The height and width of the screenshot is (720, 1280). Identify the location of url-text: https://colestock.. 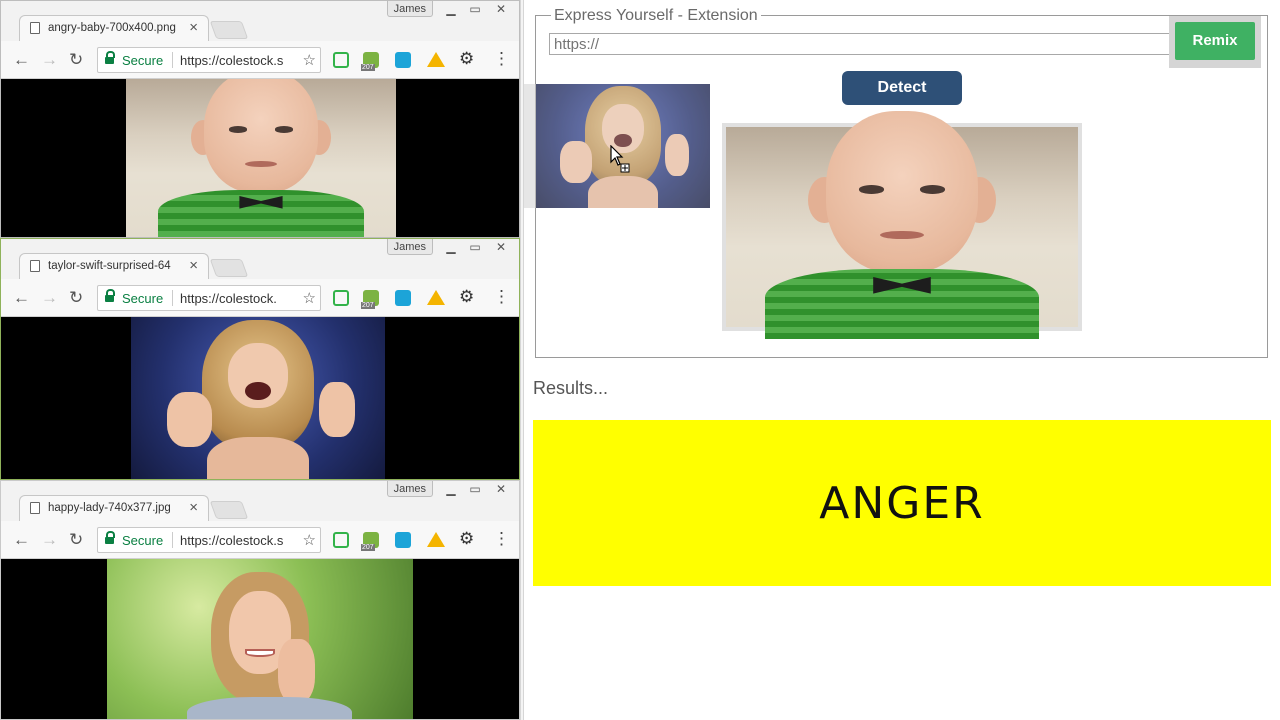
(237, 298).